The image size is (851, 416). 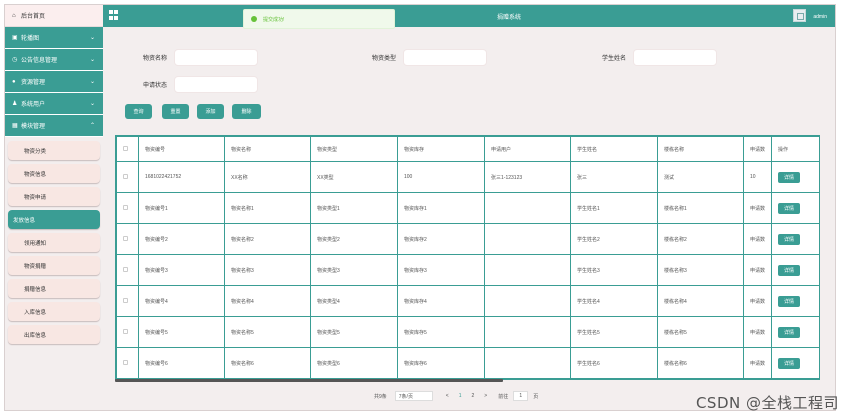 What do you see at coordinates (210, 111) in the screenshot?
I see `add-button: 添加` at bounding box center [210, 111].